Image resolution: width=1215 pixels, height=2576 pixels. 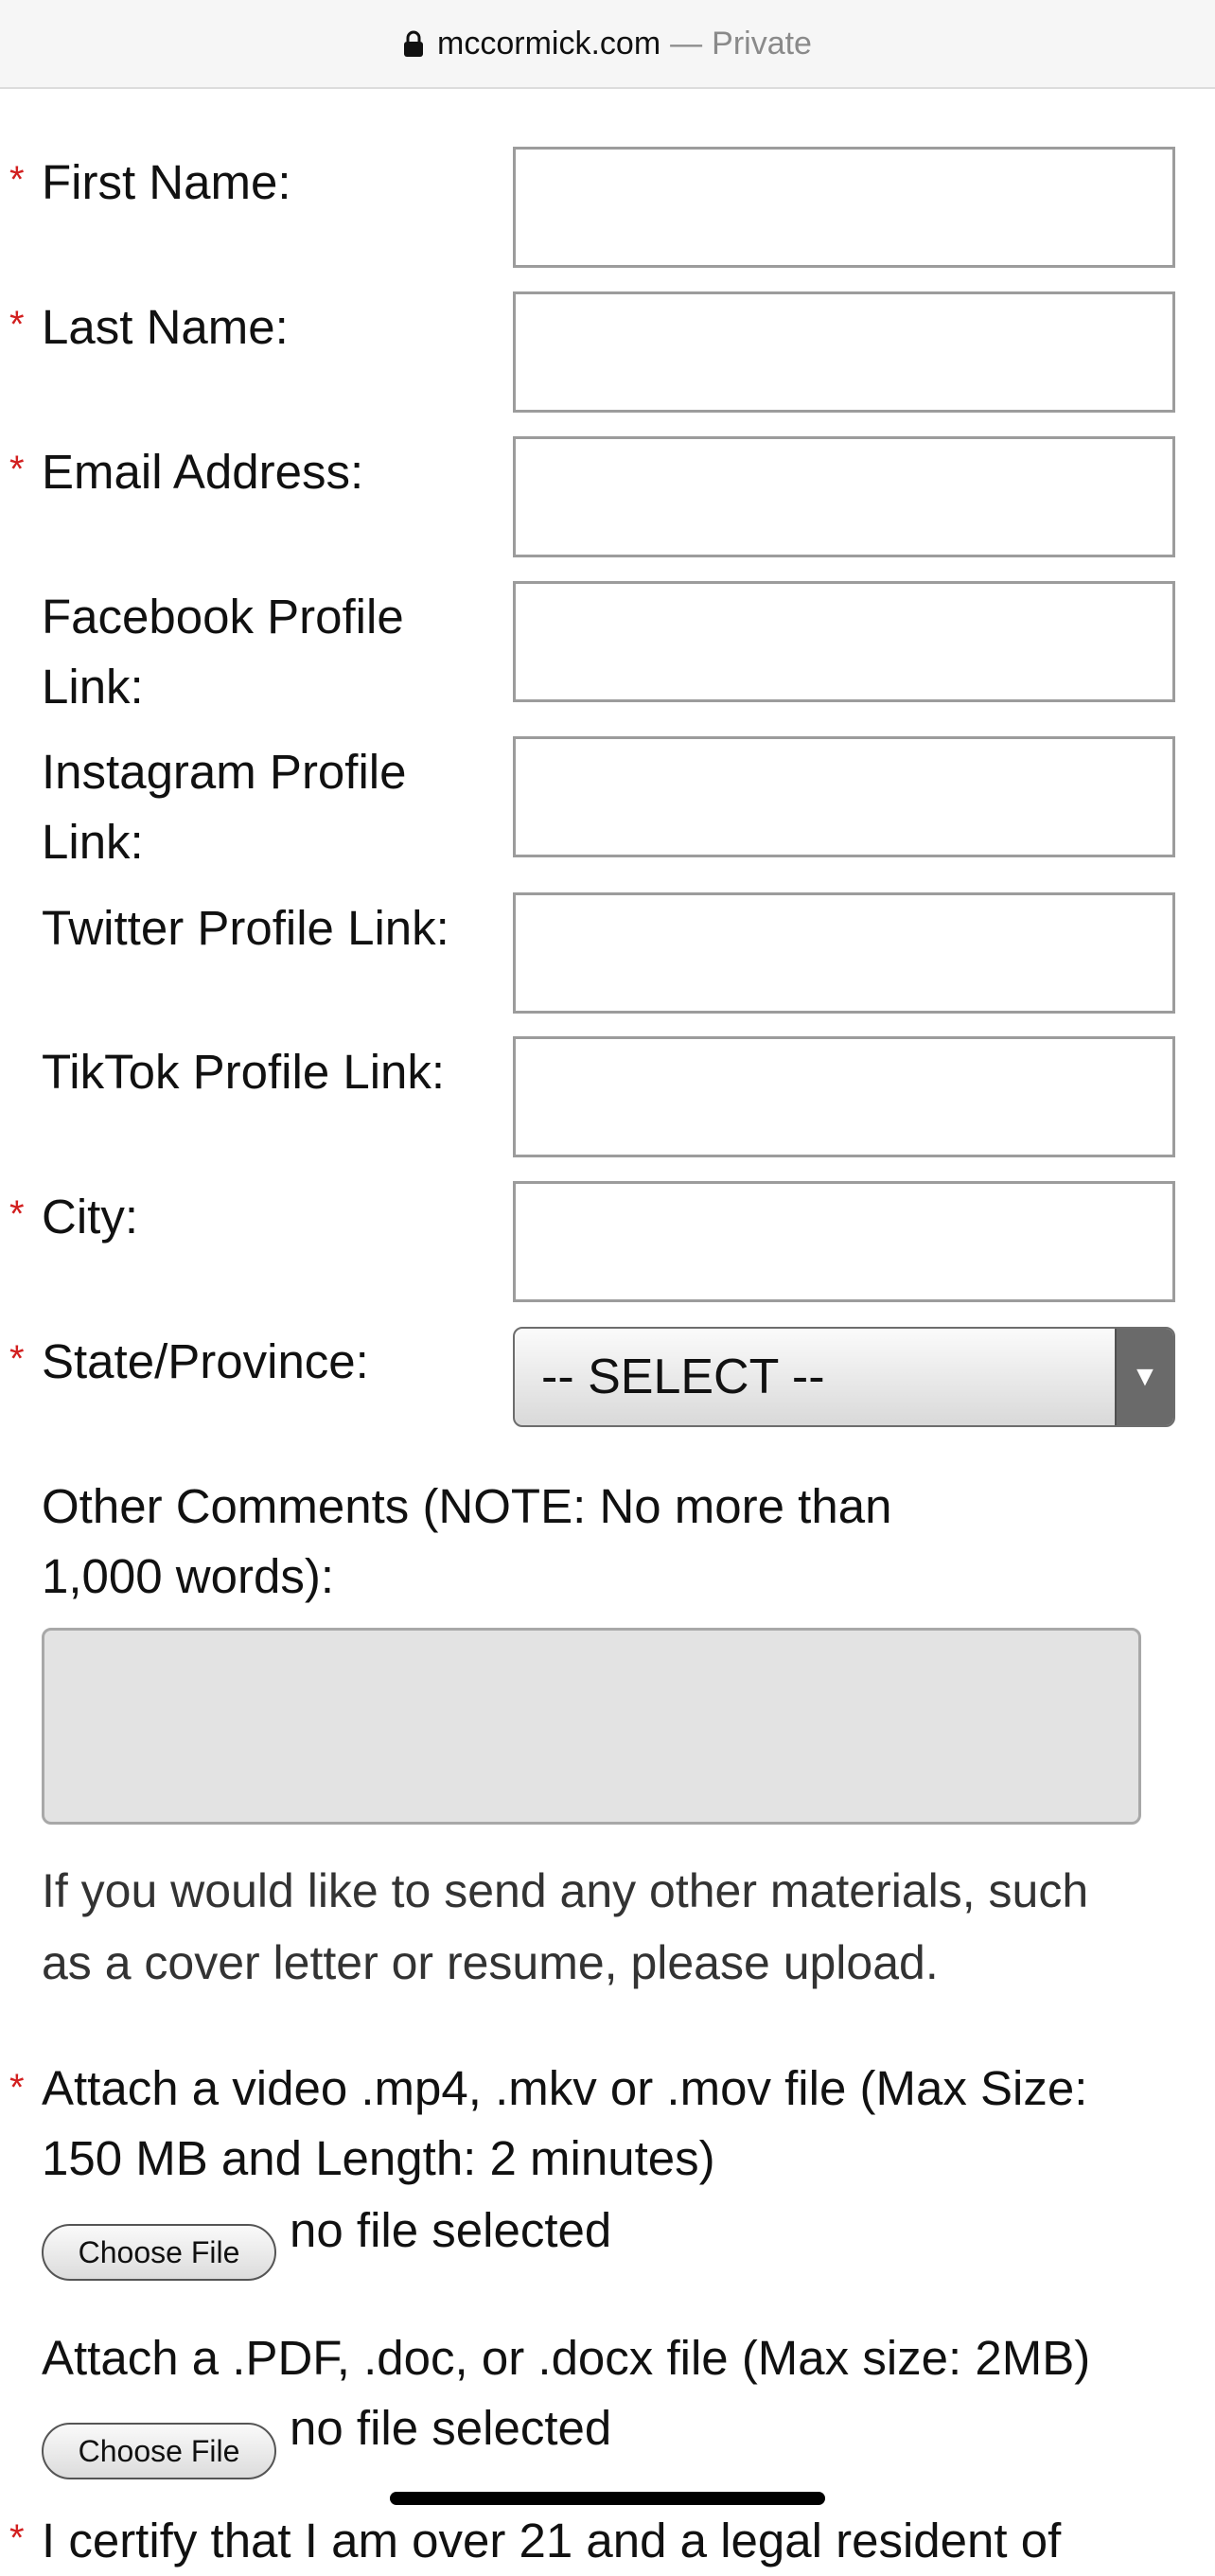 What do you see at coordinates (93, 842) in the screenshot?
I see `instagram-label-cont: Link:` at bounding box center [93, 842].